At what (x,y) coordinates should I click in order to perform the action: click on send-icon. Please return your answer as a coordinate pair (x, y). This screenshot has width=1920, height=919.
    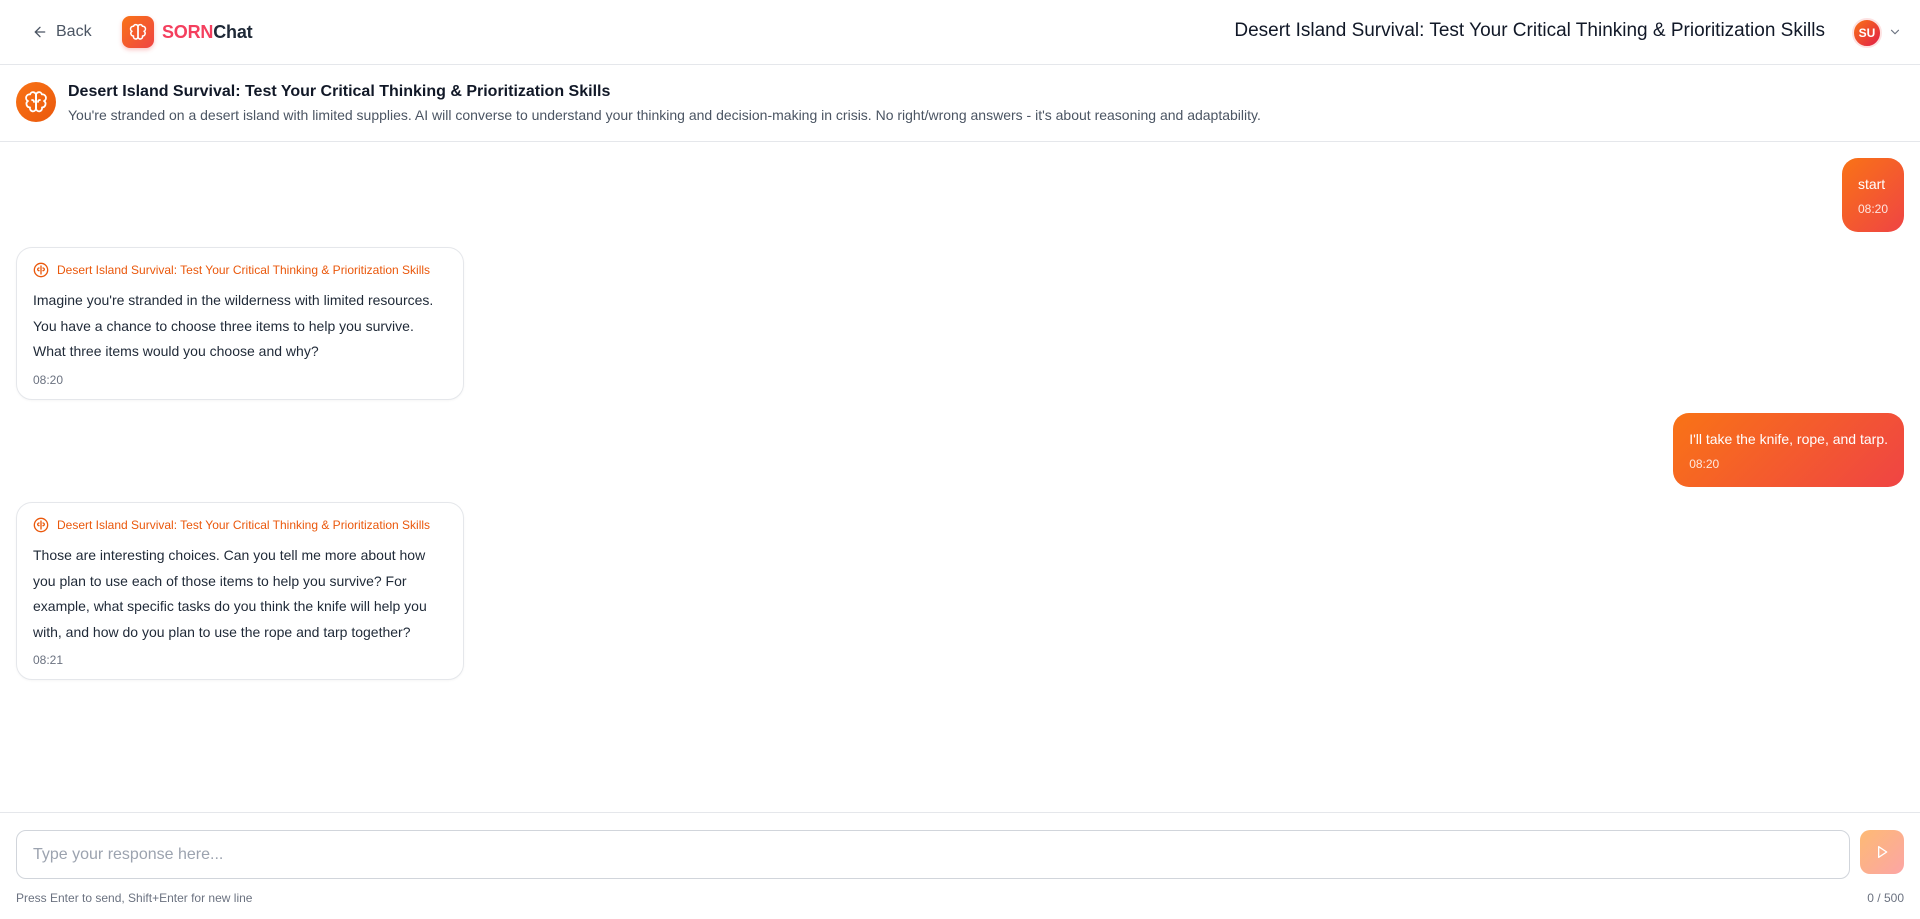
    Looking at the image, I should click on (1883, 852).